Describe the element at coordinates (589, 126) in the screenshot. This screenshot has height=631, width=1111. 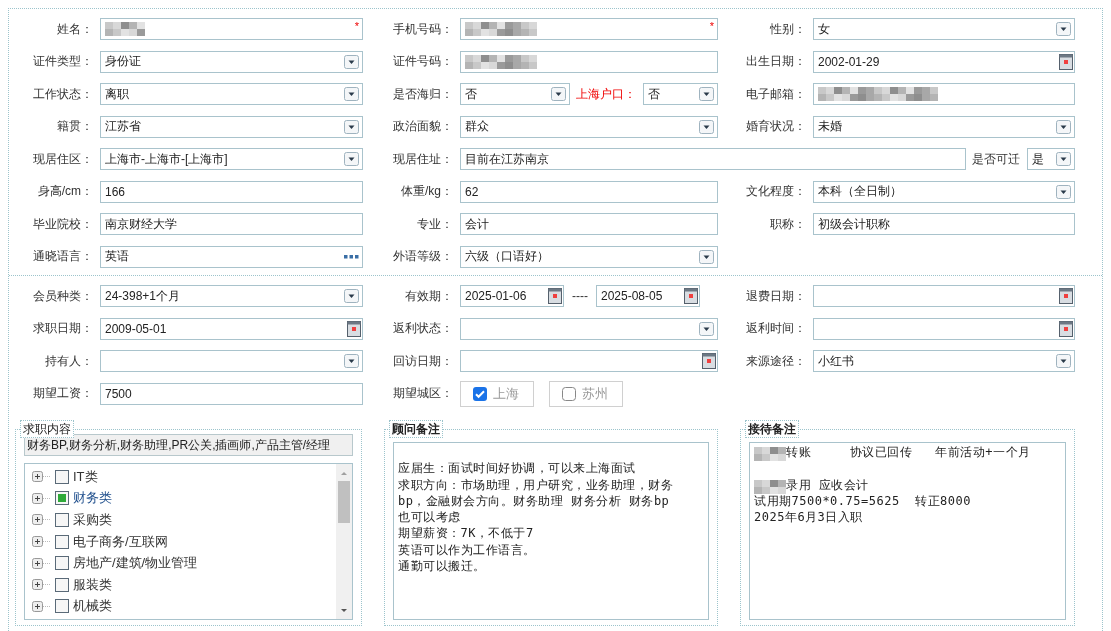
I see `select-field: 群众` at that location.